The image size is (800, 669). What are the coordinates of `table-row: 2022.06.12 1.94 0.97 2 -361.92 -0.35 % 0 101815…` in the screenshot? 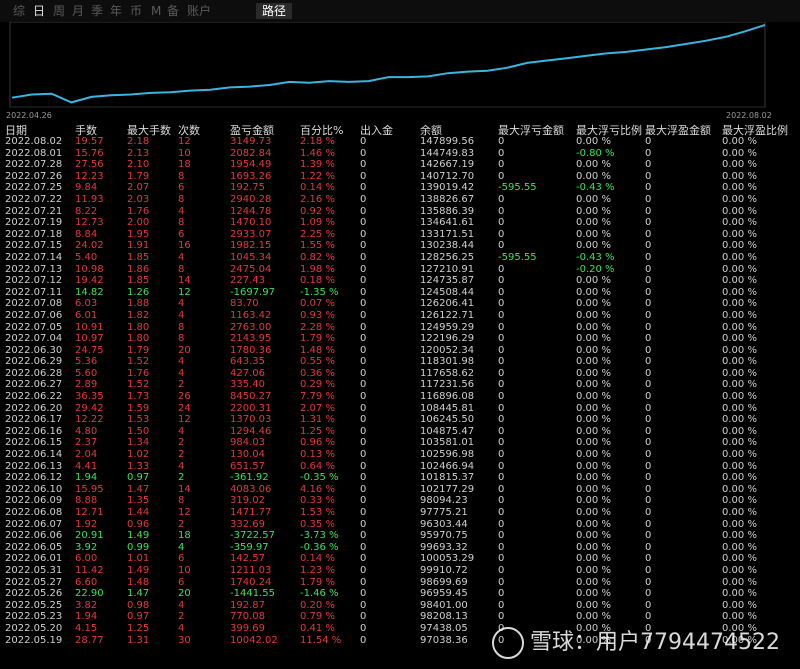 It's located at (400, 478).